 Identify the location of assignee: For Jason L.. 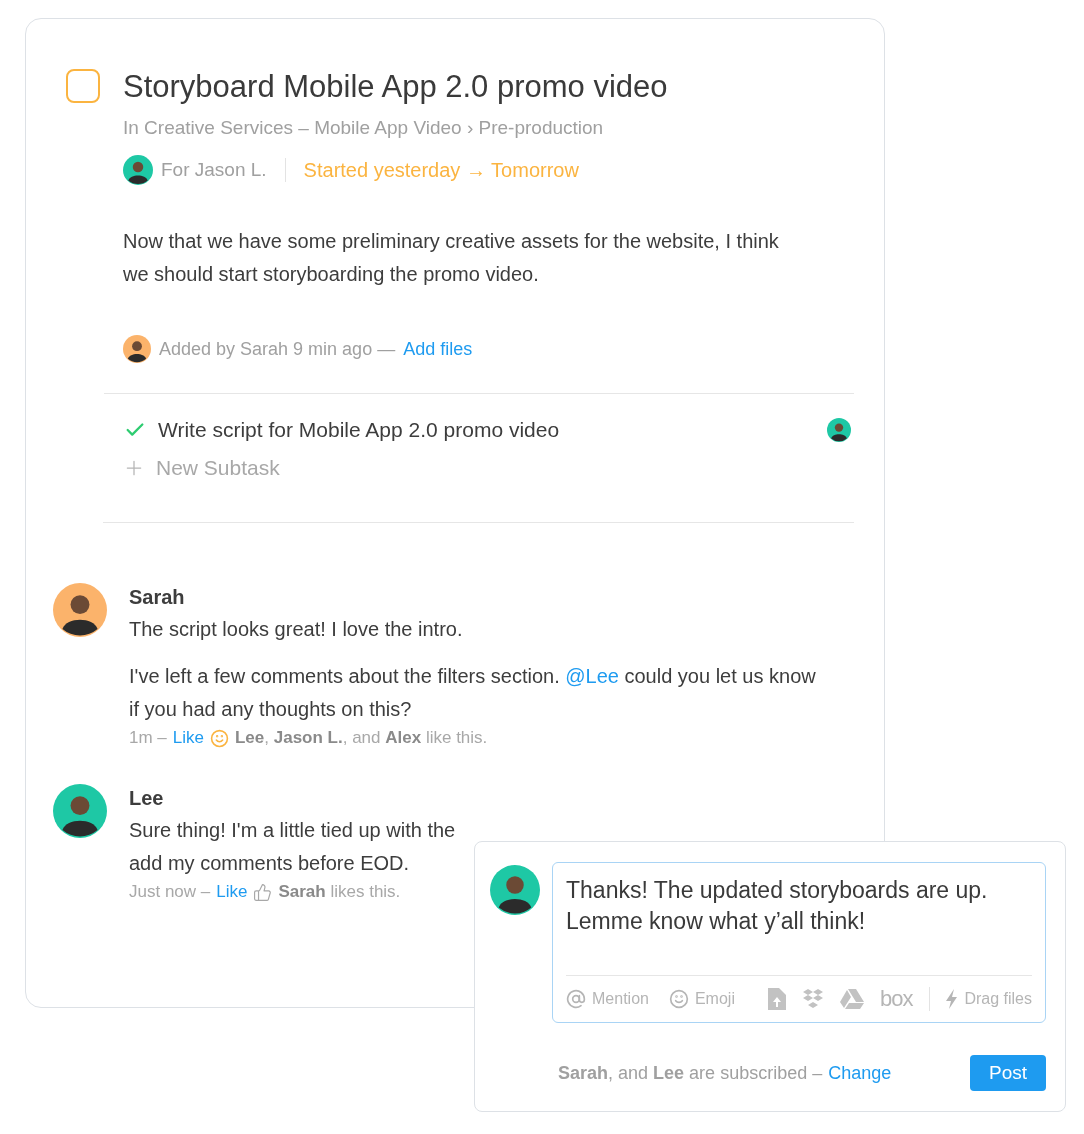
(214, 170).